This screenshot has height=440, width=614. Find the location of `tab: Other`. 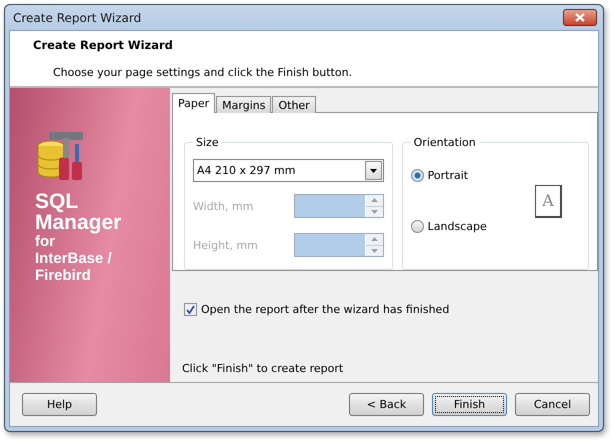

tab: Other is located at coordinates (294, 104).